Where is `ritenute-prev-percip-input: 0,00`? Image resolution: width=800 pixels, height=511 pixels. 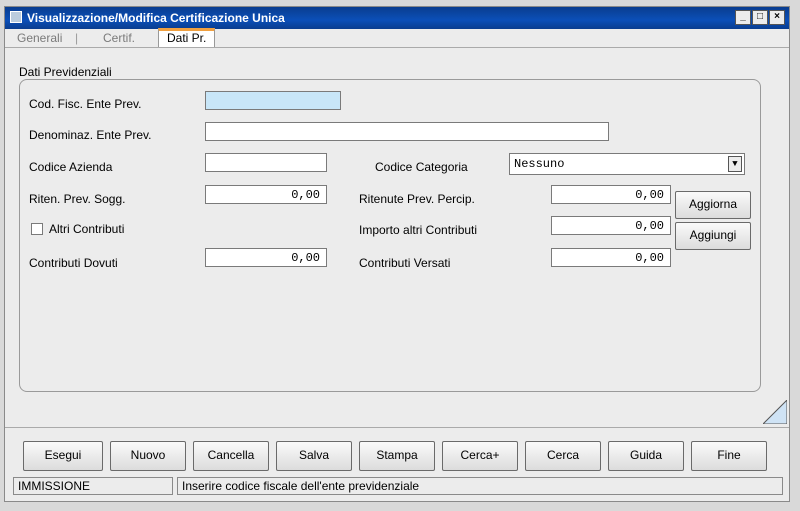
ritenute-prev-percip-input: 0,00 is located at coordinates (611, 194).